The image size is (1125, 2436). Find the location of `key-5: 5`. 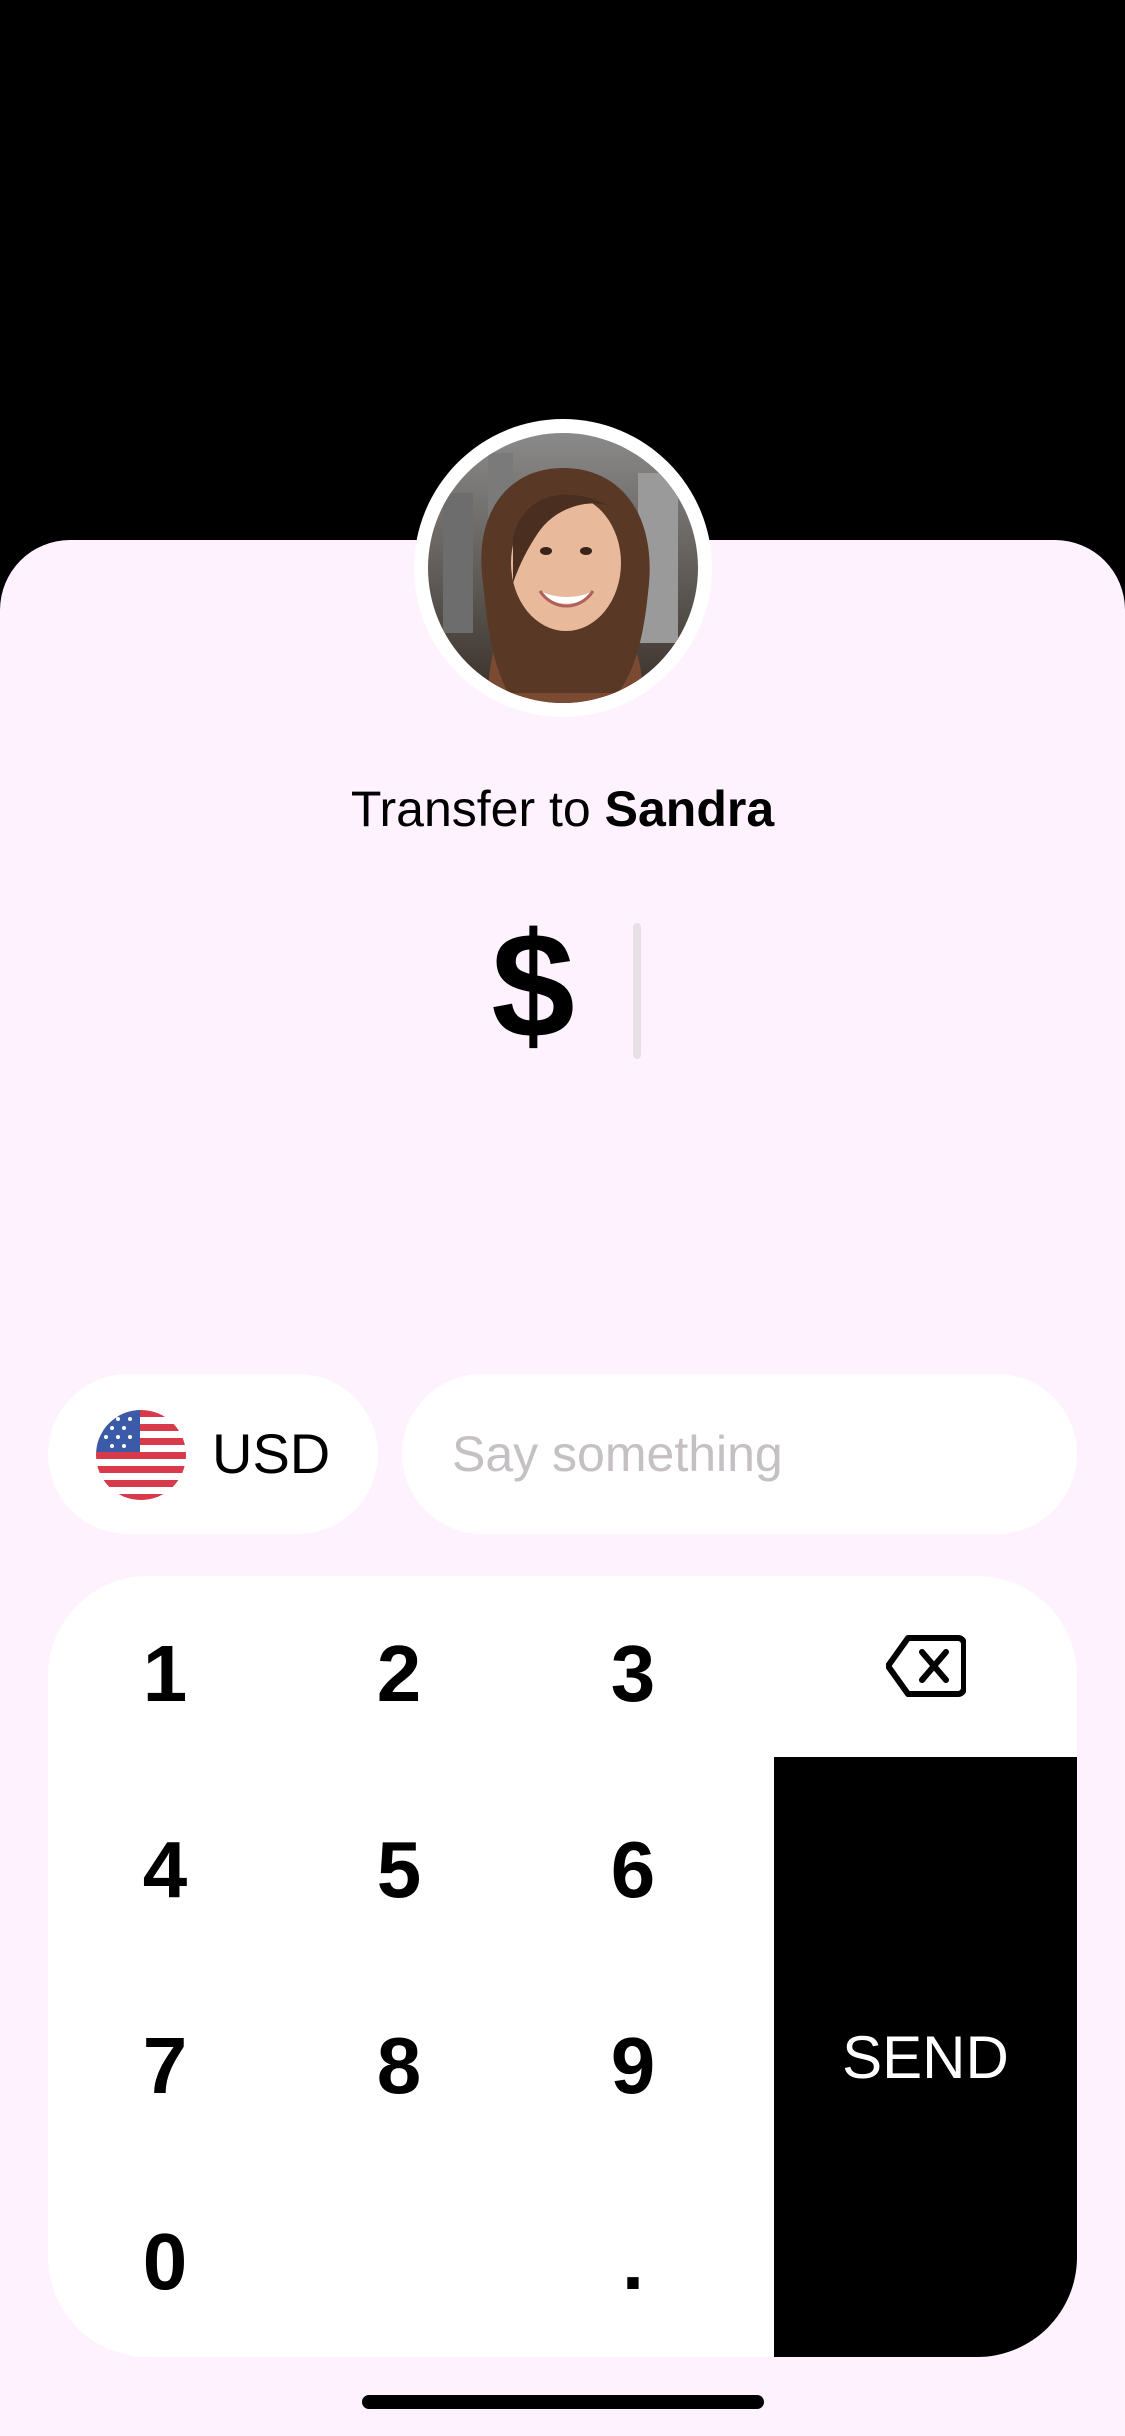

key-5: 5 is located at coordinates (399, 1870).